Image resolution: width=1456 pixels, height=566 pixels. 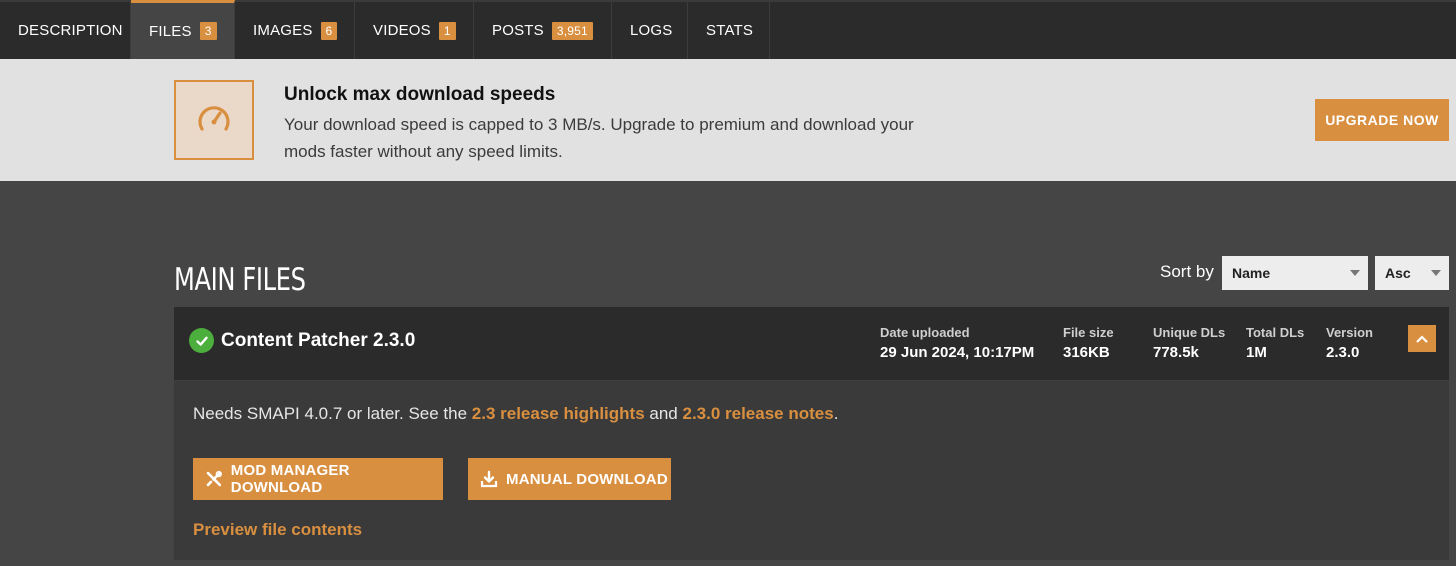 I want to click on tab-label: LOGS, so click(x=651, y=30).